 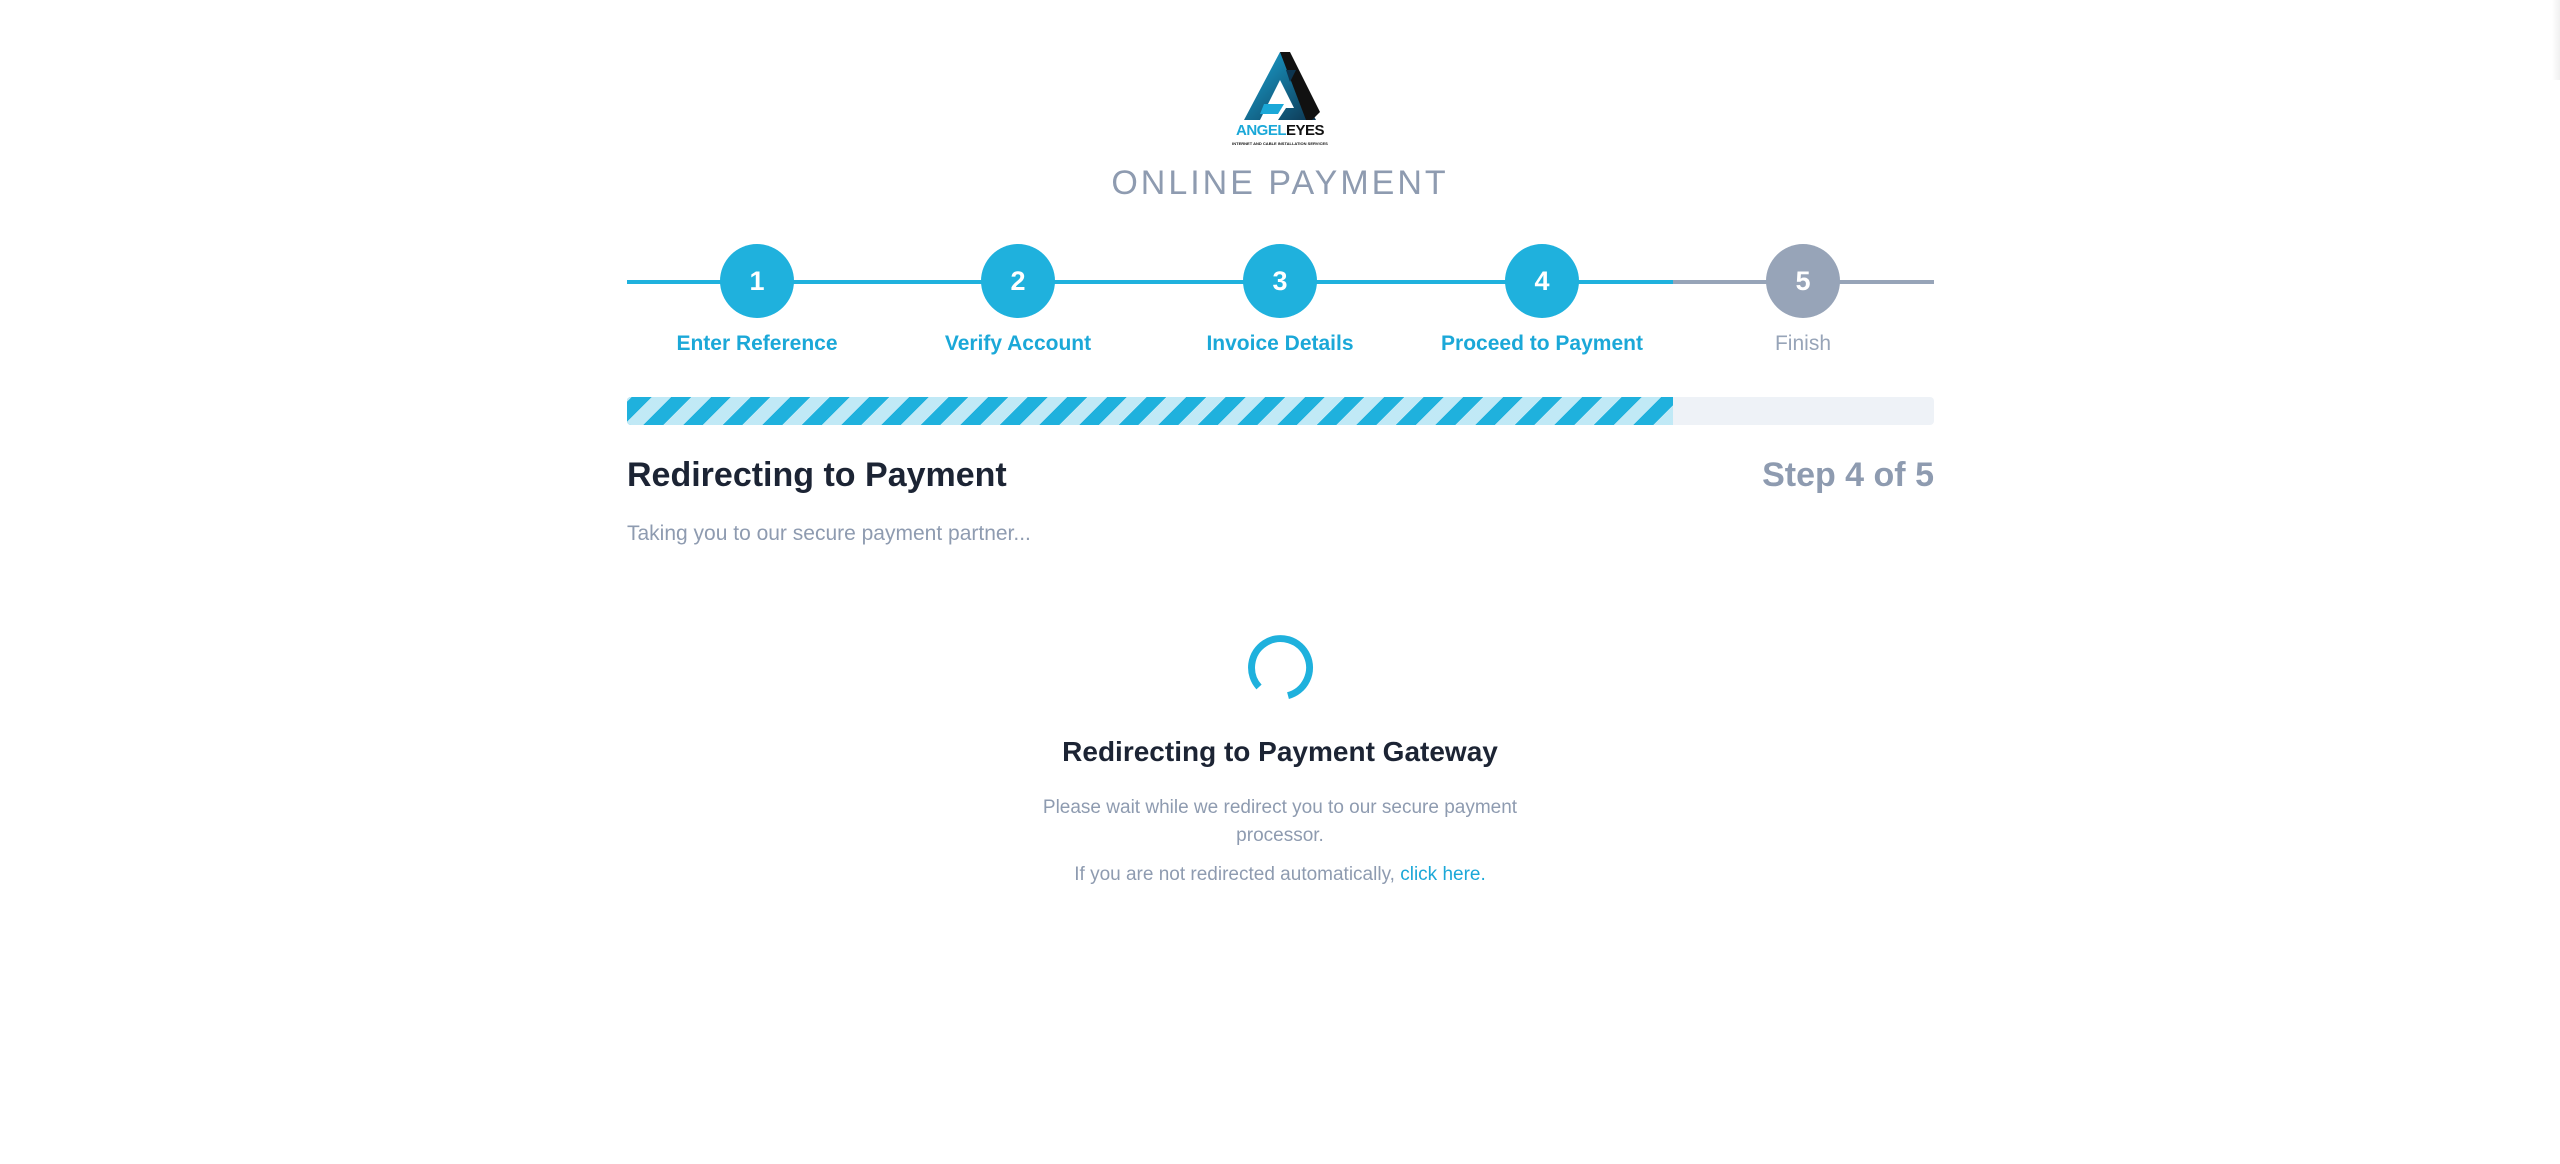 What do you see at coordinates (757, 281) in the screenshot?
I see `step-number-badge: 1` at bounding box center [757, 281].